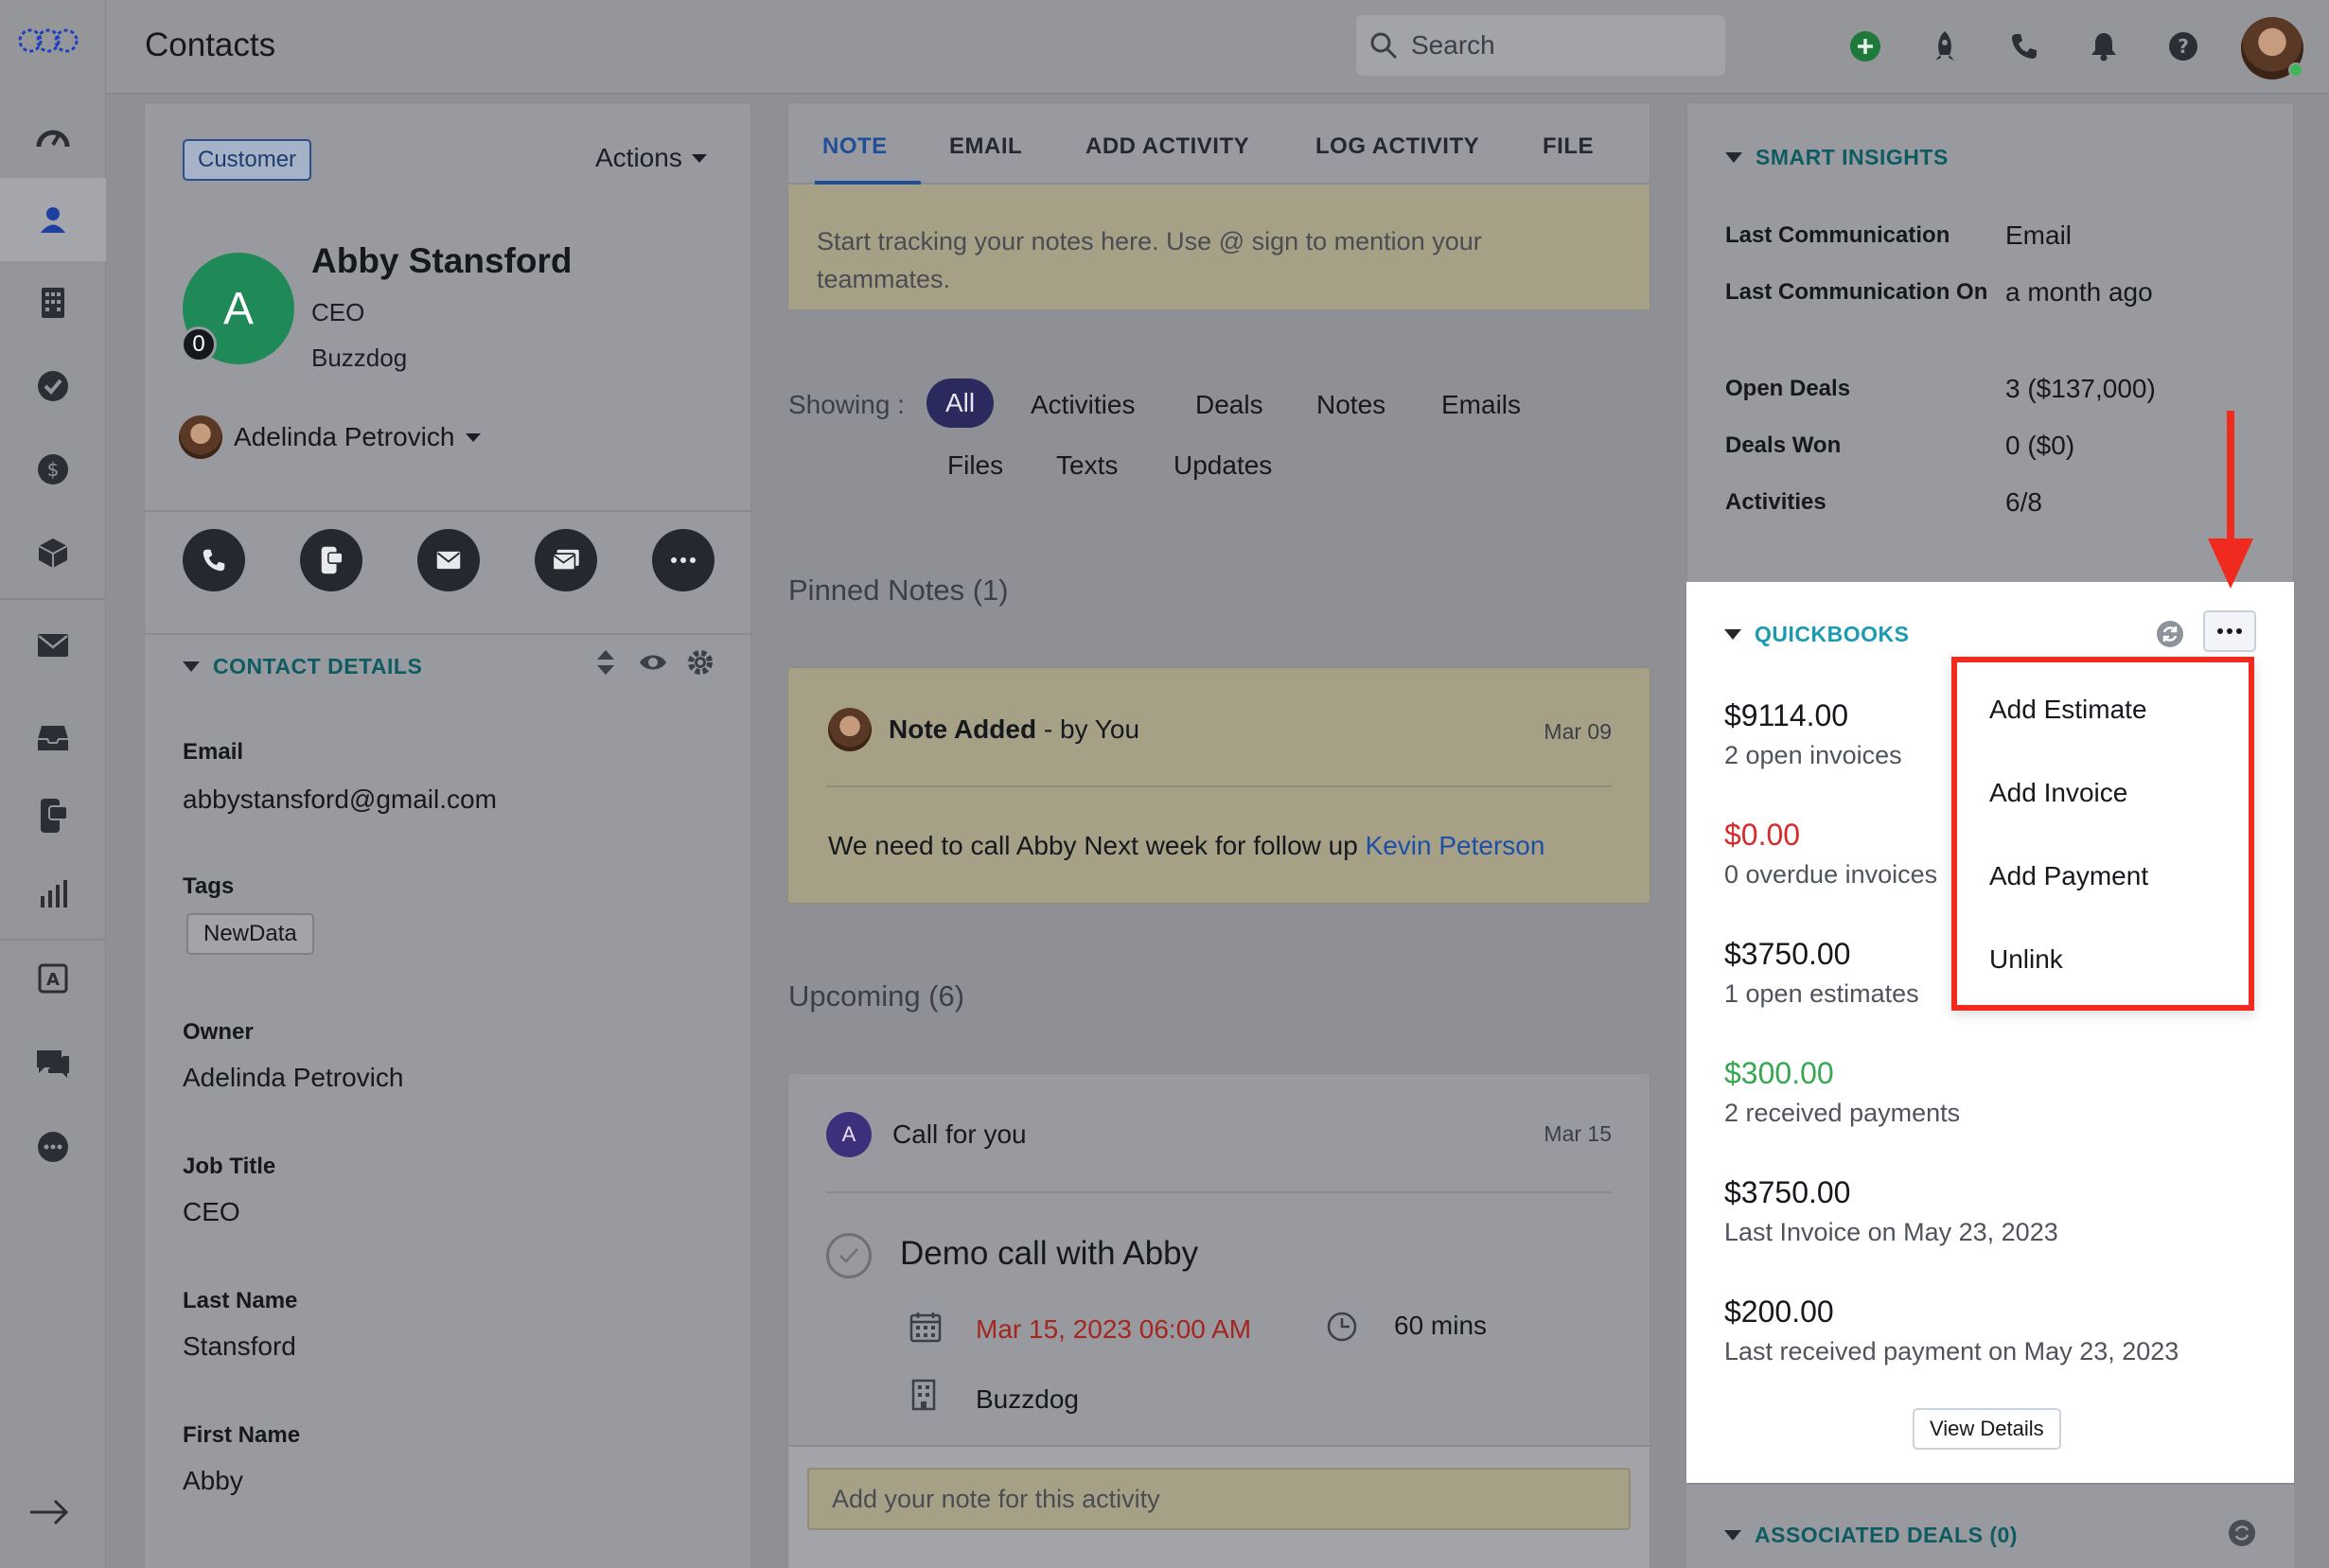  I want to click on contact-company: Buzzdog, so click(359, 358).